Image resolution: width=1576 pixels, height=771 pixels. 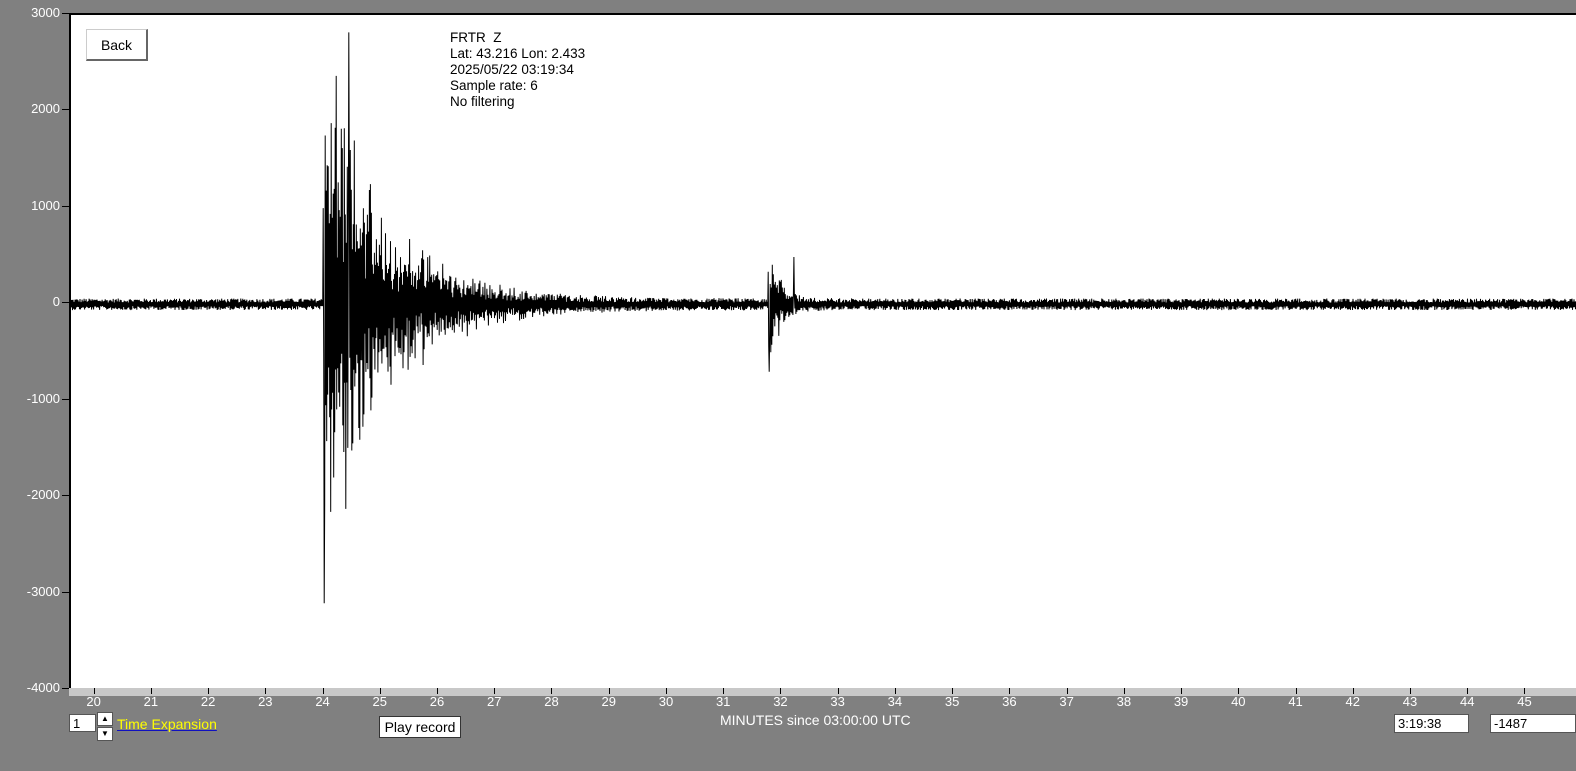 What do you see at coordinates (45, 109) in the screenshot?
I see `y-tick-label: 2000` at bounding box center [45, 109].